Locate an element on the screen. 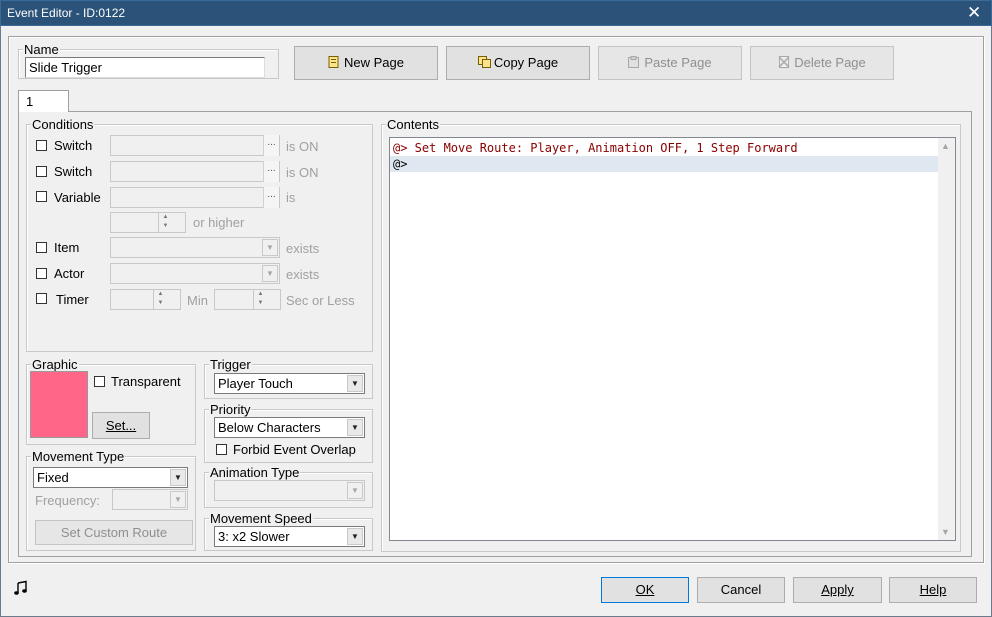 The width and height of the screenshot is (992, 617). scroll-down-icon: ▼ is located at coordinates (945, 532).